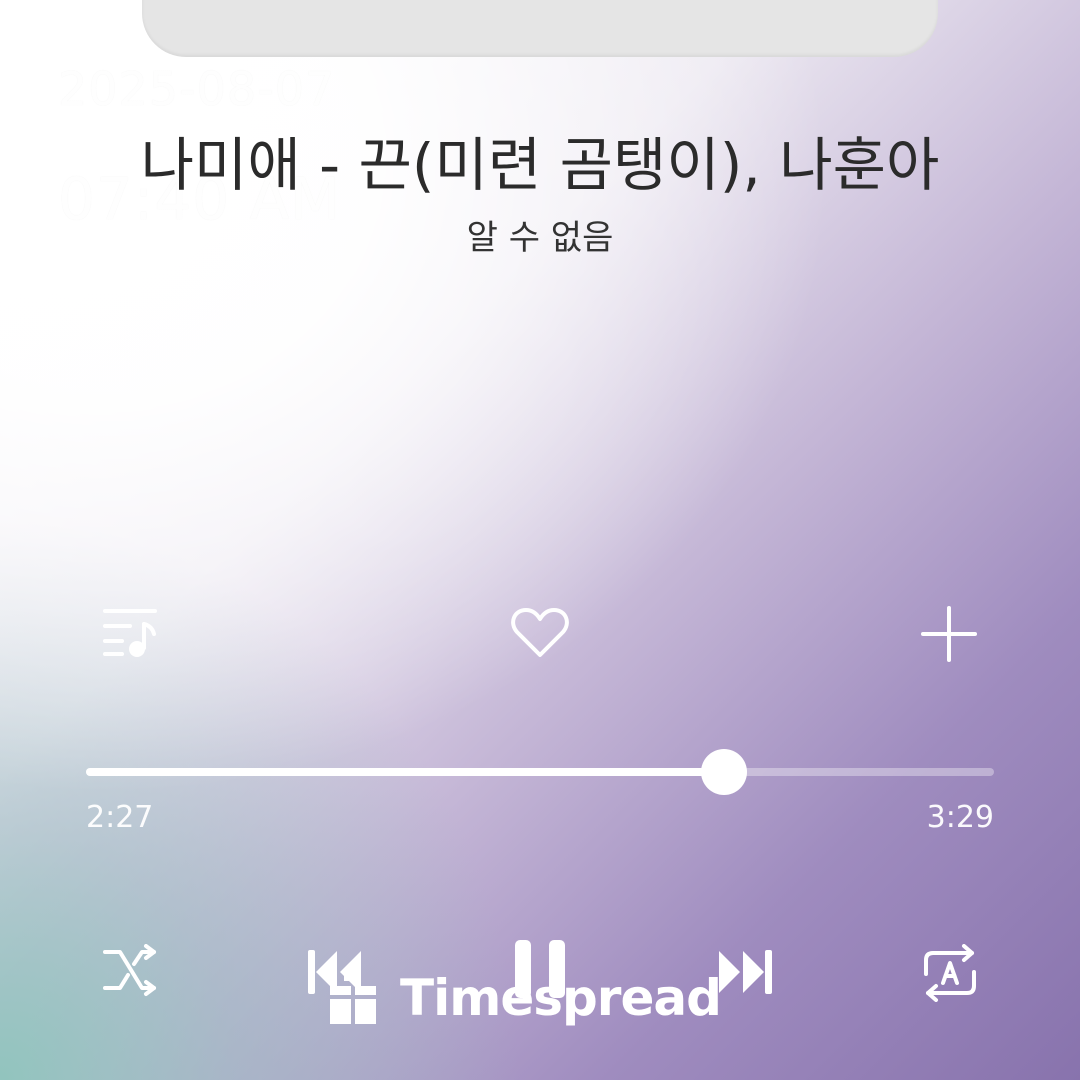  Describe the element at coordinates (540, 238) in the screenshot. I see `song-artist: 알 수 없음` at that location.